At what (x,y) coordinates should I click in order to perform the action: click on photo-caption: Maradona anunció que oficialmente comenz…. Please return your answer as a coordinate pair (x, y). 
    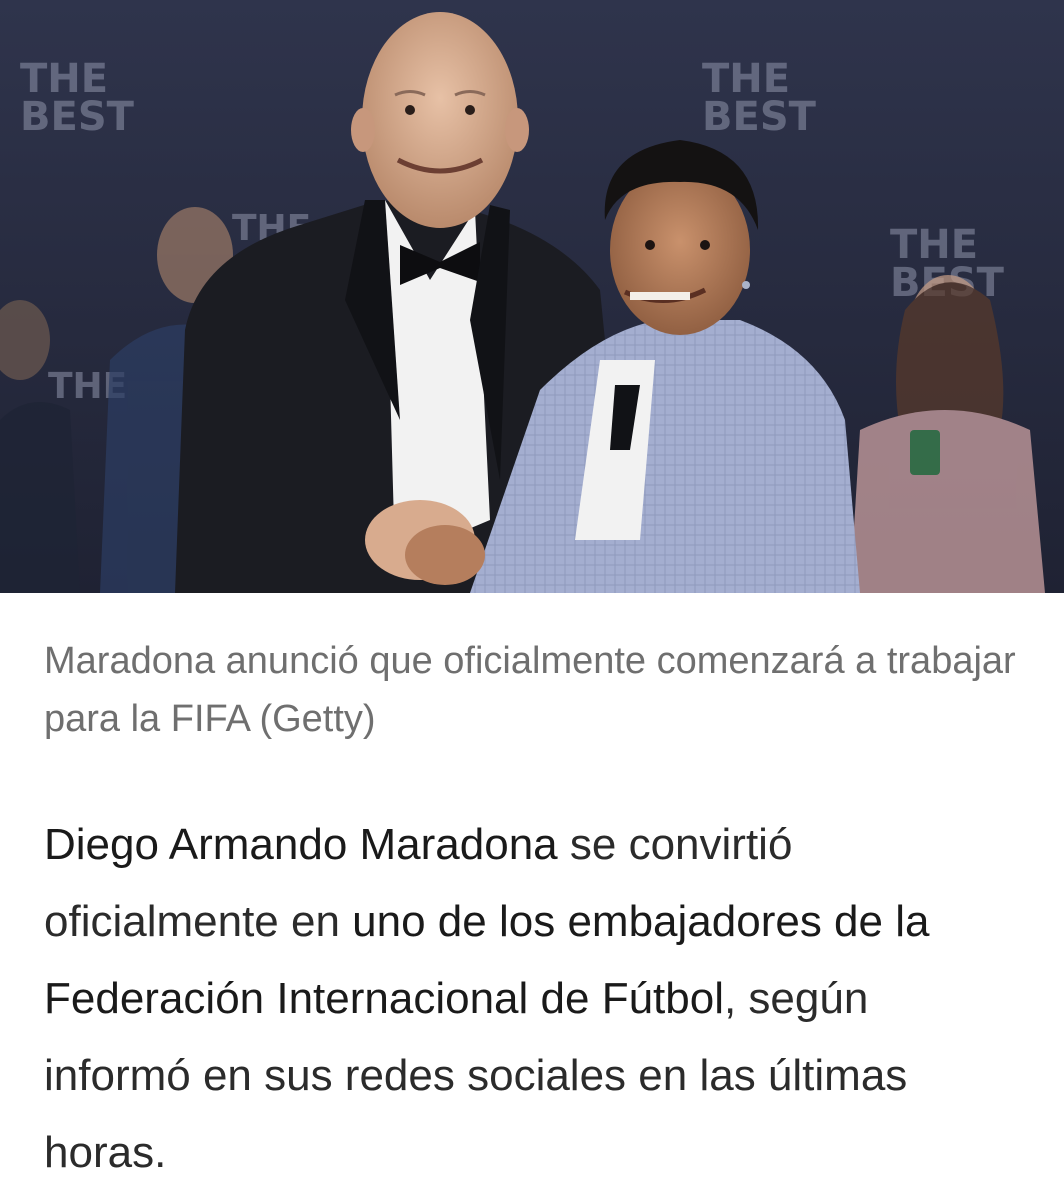
    Looking at the image, I should click on (530, 690).